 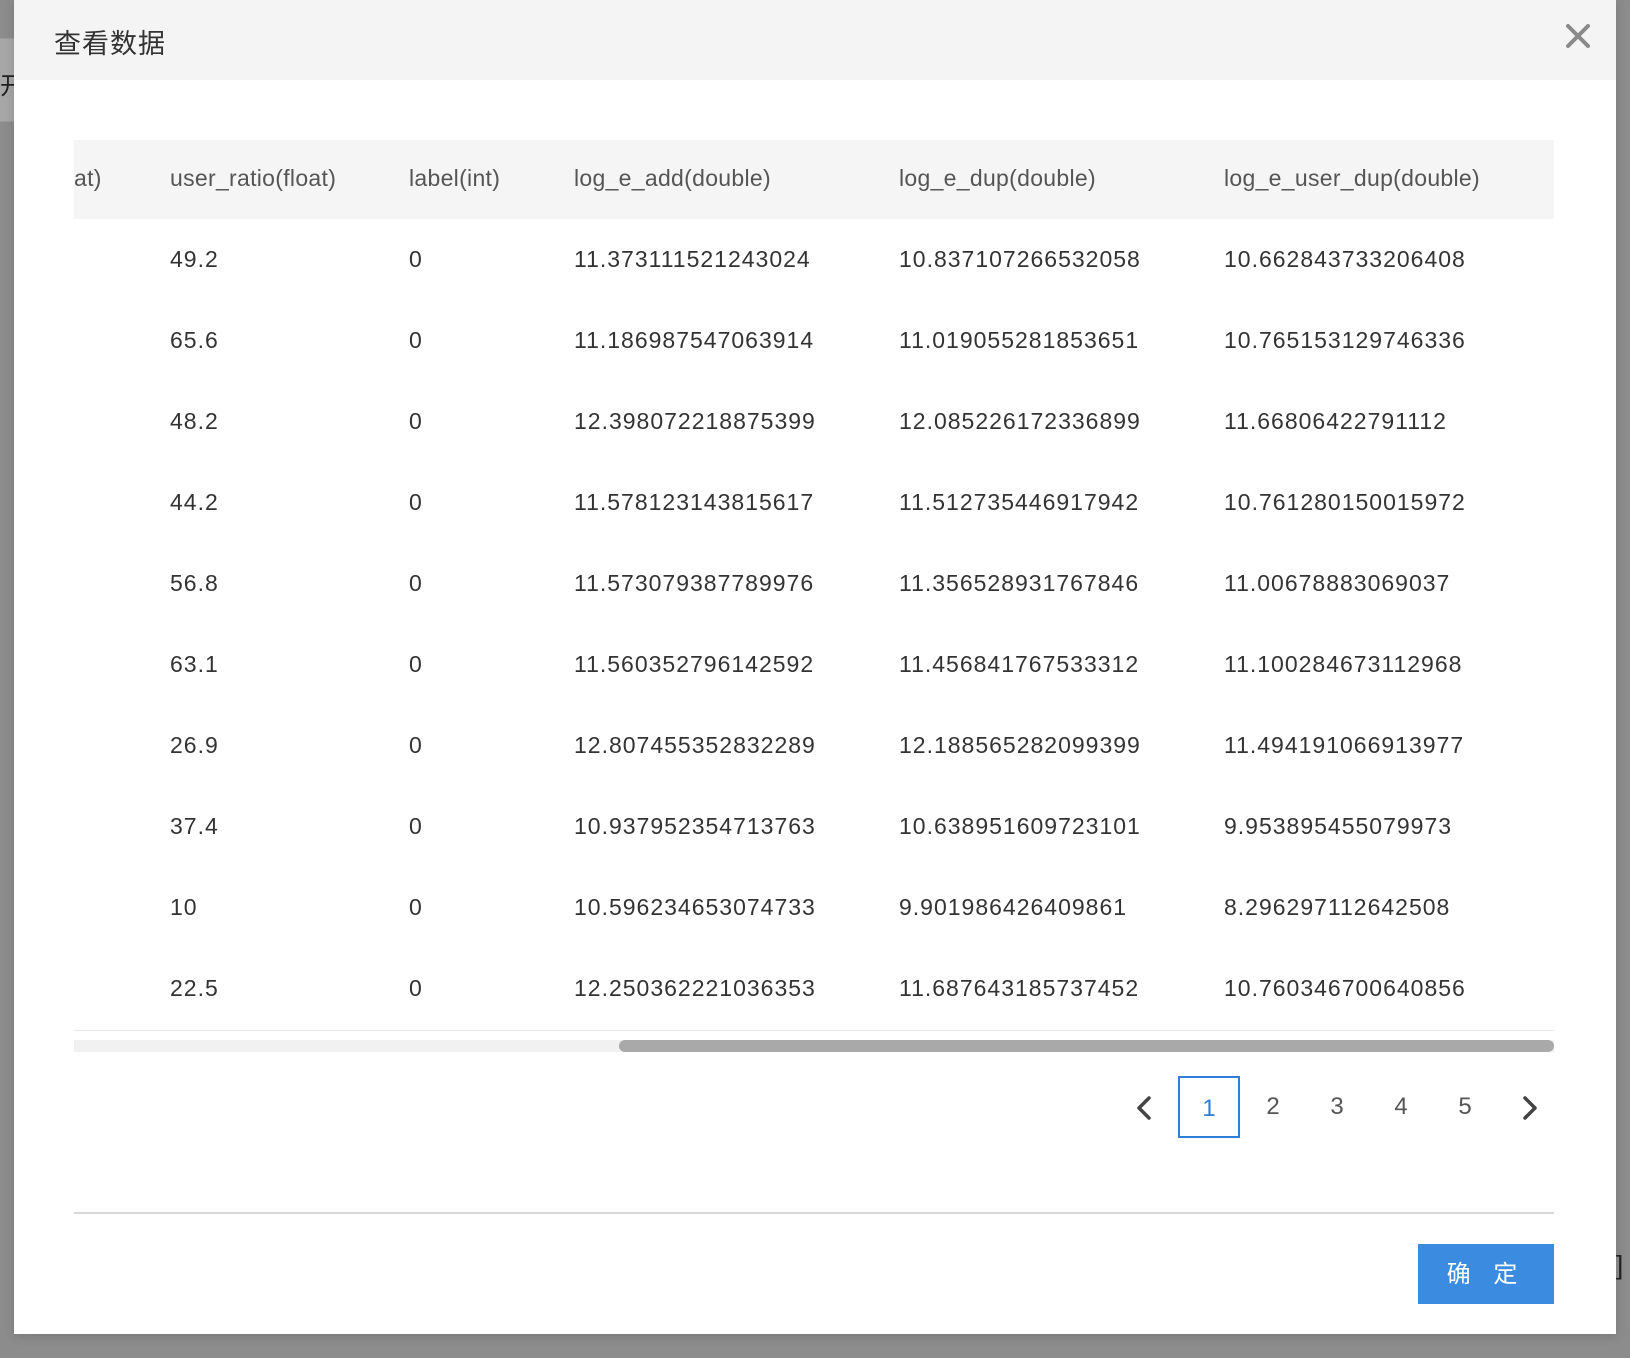 I want to click on table-cell: 48.2, so click(x=194, y=421).